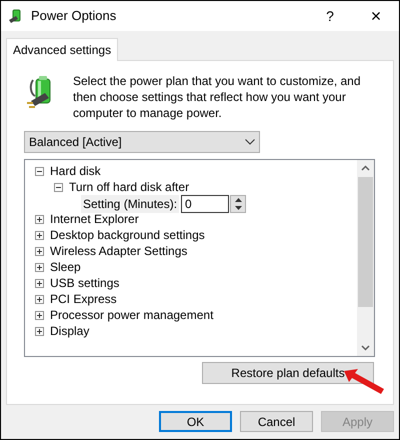 Image resolution: width=400 pixels, height=440 pixels. I want to click on tree-item: Processor power management, so click(132, 315).